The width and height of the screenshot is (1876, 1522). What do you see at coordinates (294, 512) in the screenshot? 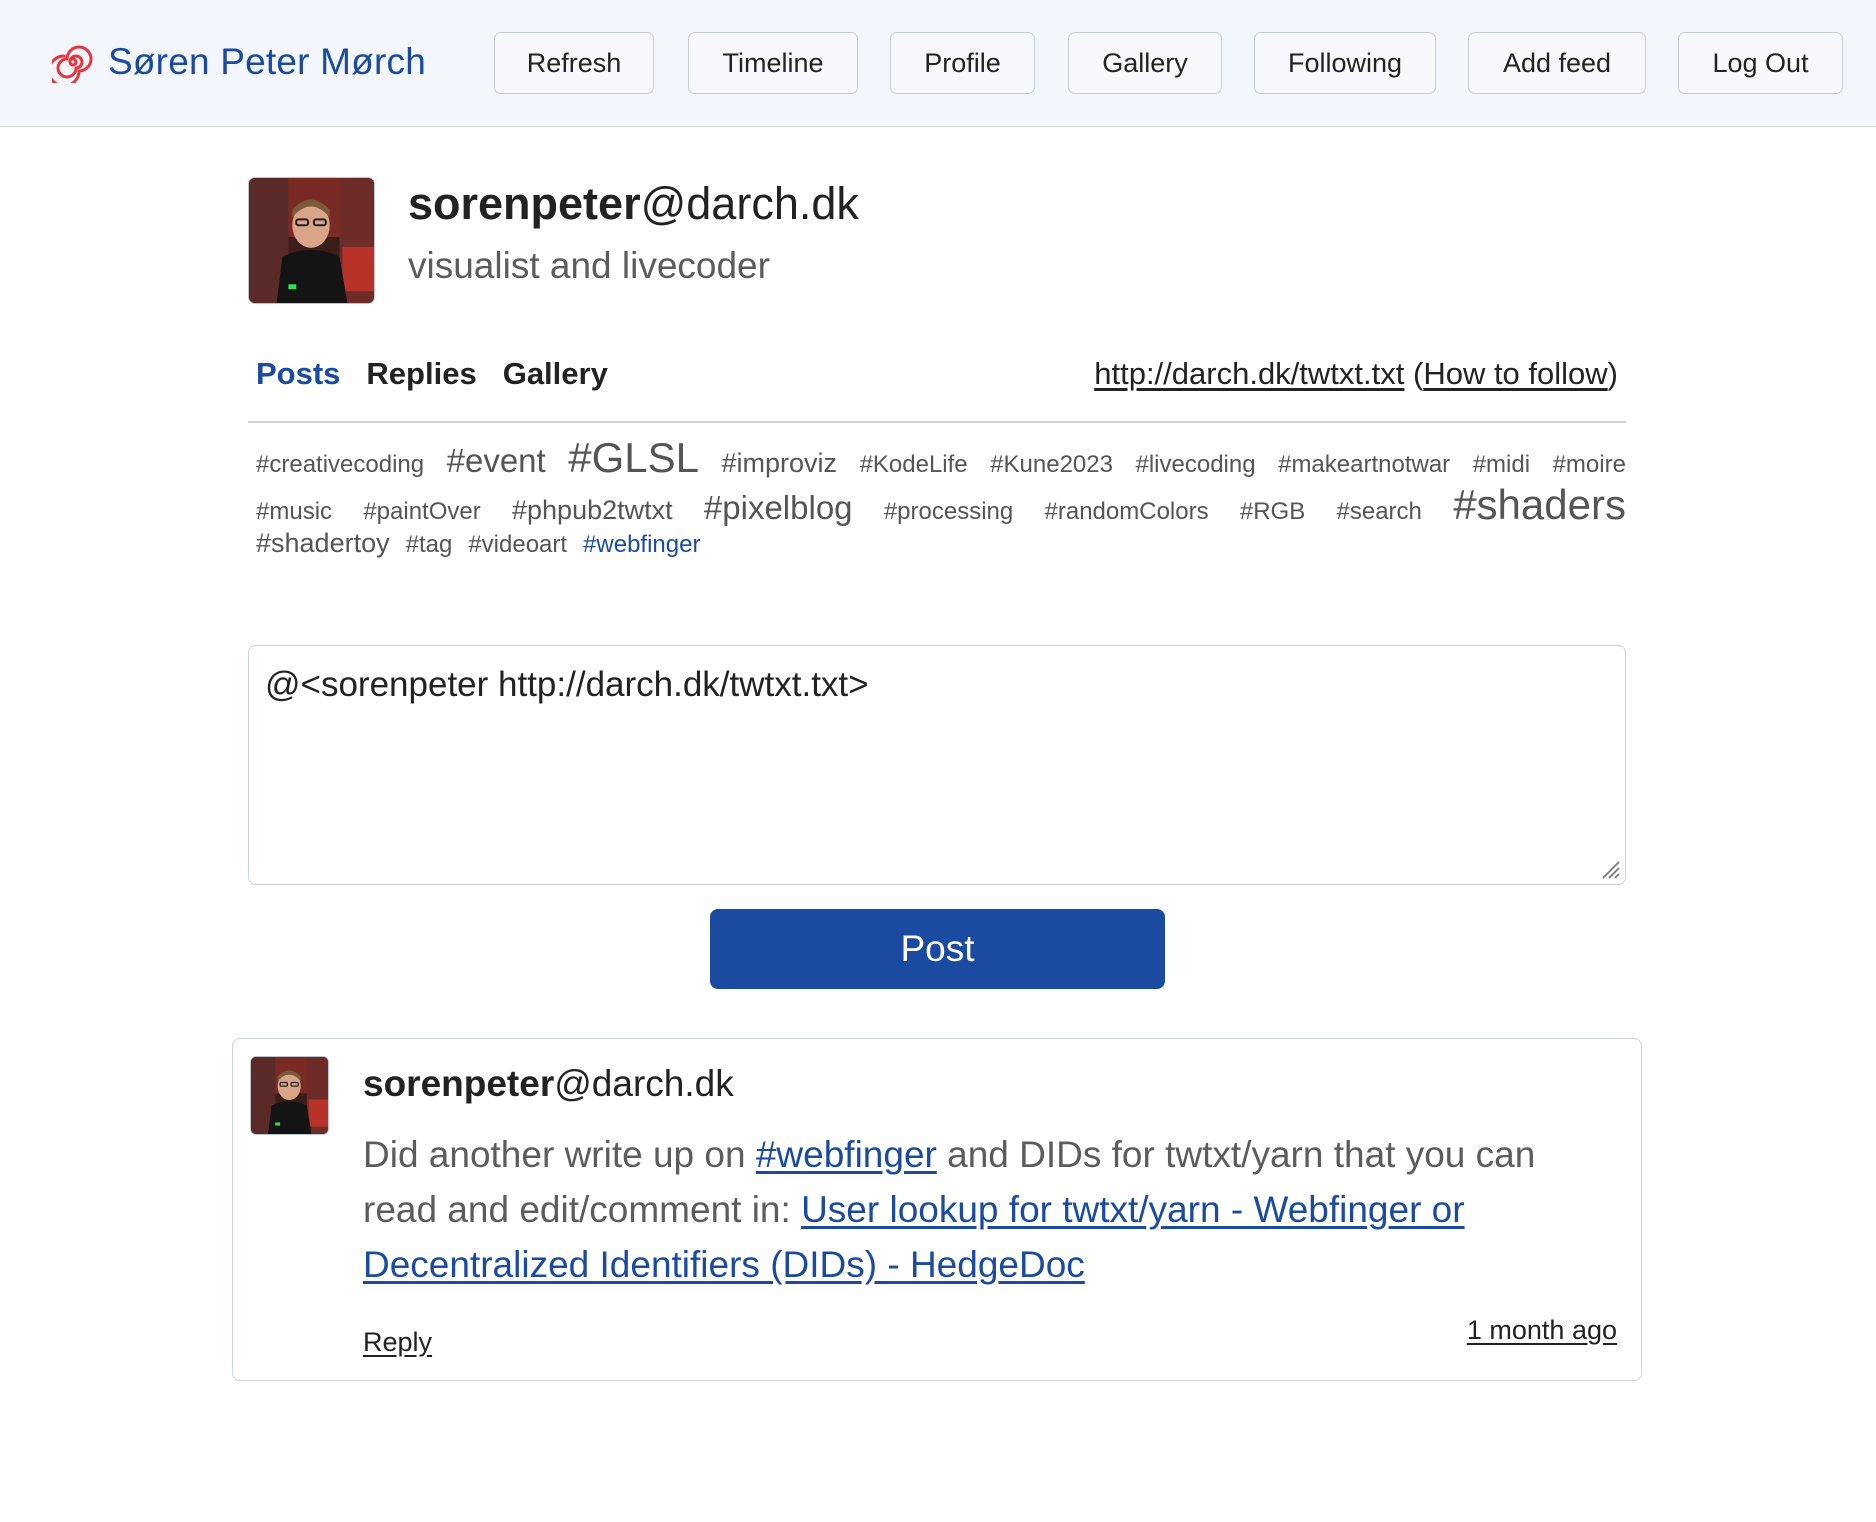
I see `tag-music: #music` at bounding box center [294, 512].